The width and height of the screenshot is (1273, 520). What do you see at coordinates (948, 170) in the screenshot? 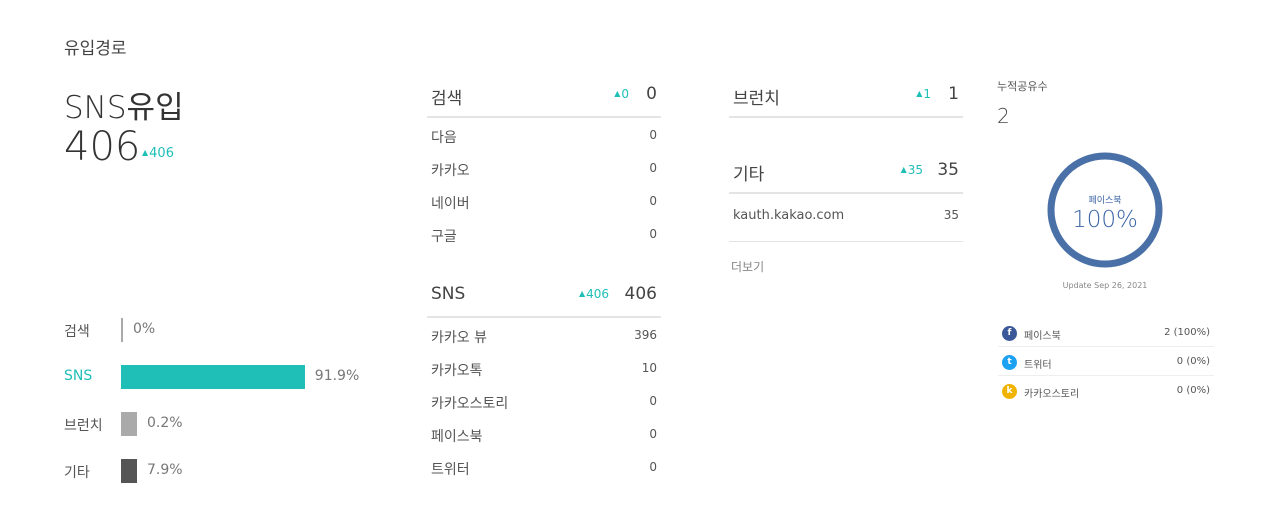
I see `etc-header-total: 35` at bounding box center [948, 170].